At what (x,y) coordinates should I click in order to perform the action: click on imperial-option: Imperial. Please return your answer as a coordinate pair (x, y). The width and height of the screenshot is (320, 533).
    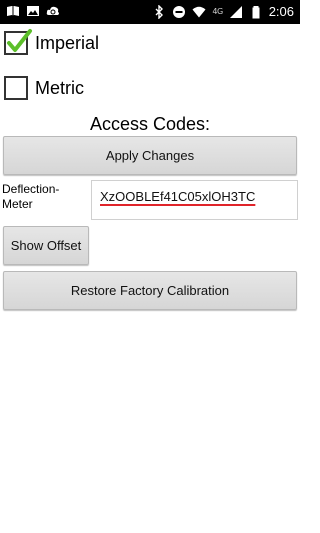
    Looking at the image, I should click on (51, 43).